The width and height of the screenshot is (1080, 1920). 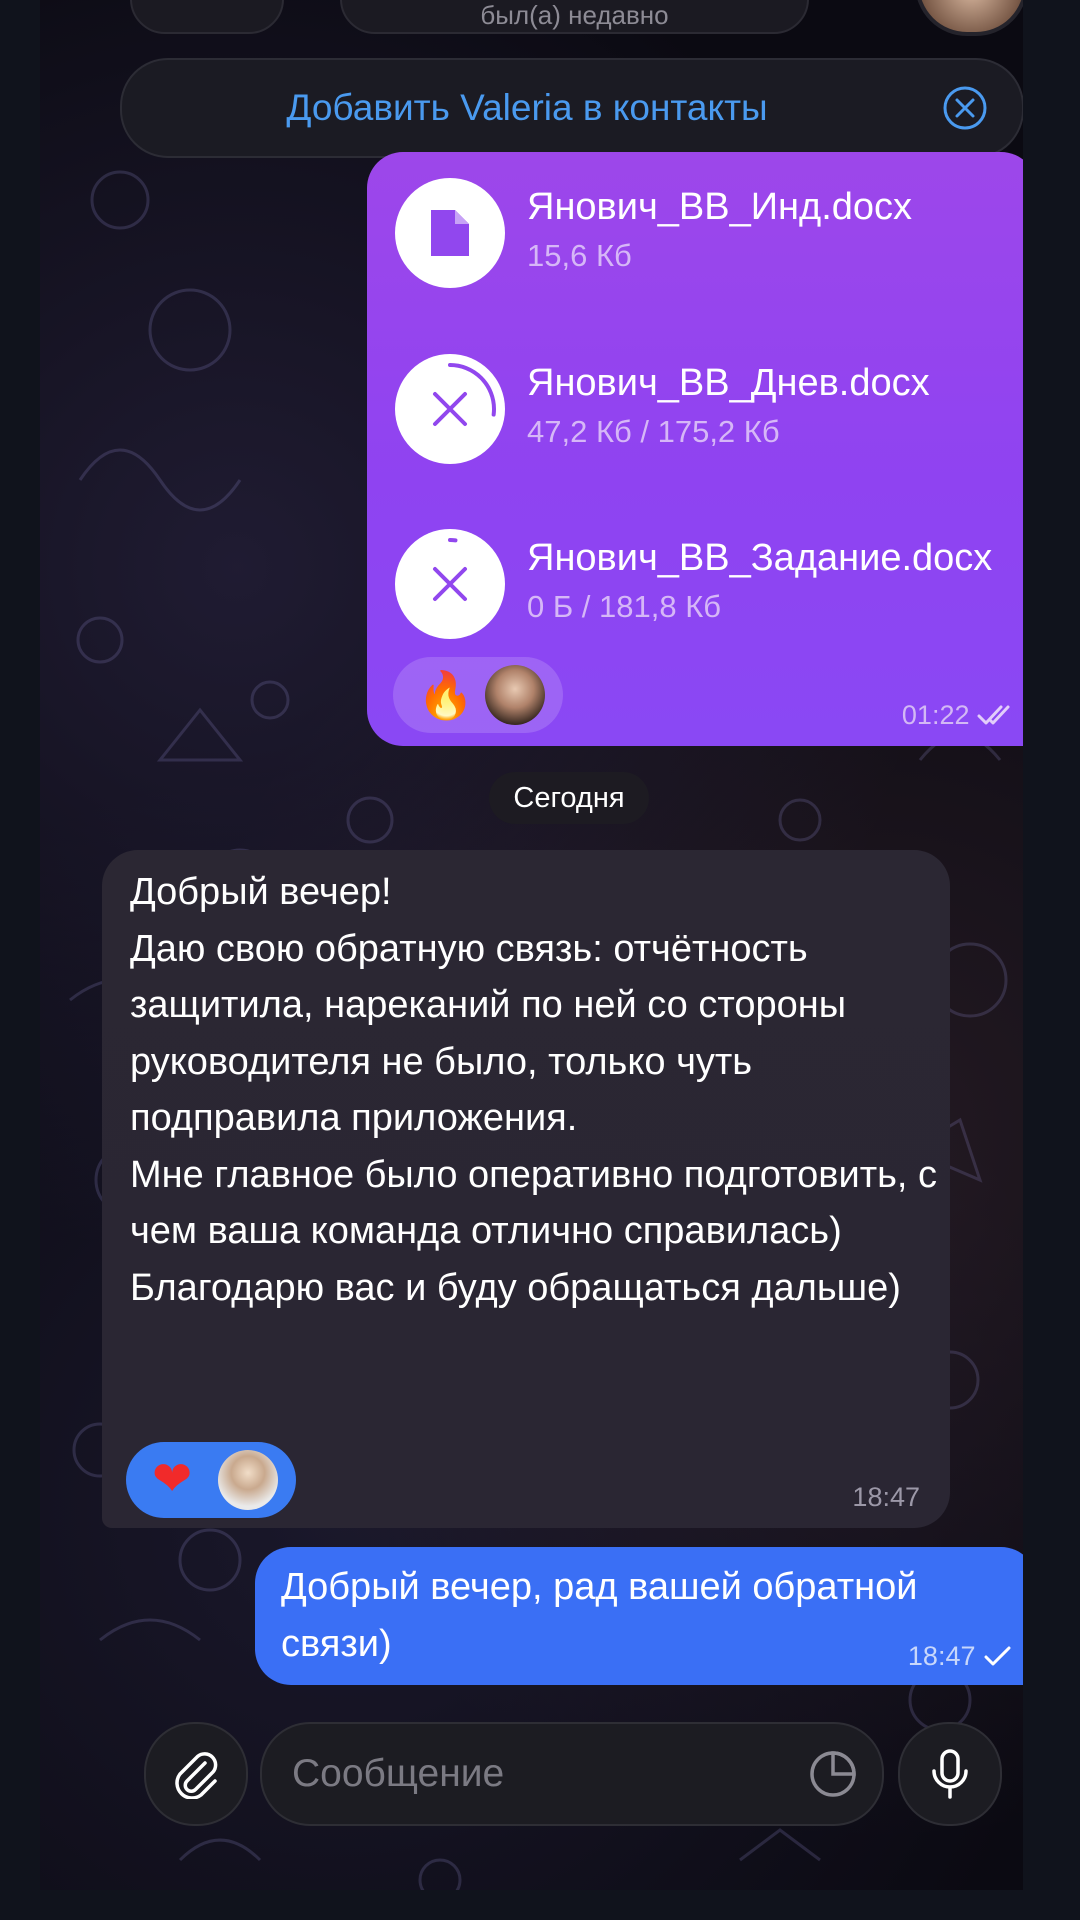 What do you see at coordinates (965, 108) in the screenshot?
I see `close-circle-icon` at bounding box center [965, 108].